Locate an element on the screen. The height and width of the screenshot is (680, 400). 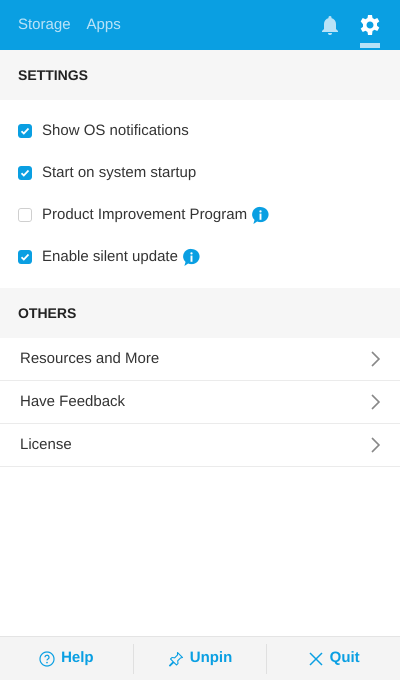
footer-button: Unpin is located at coordinates (200, 658).